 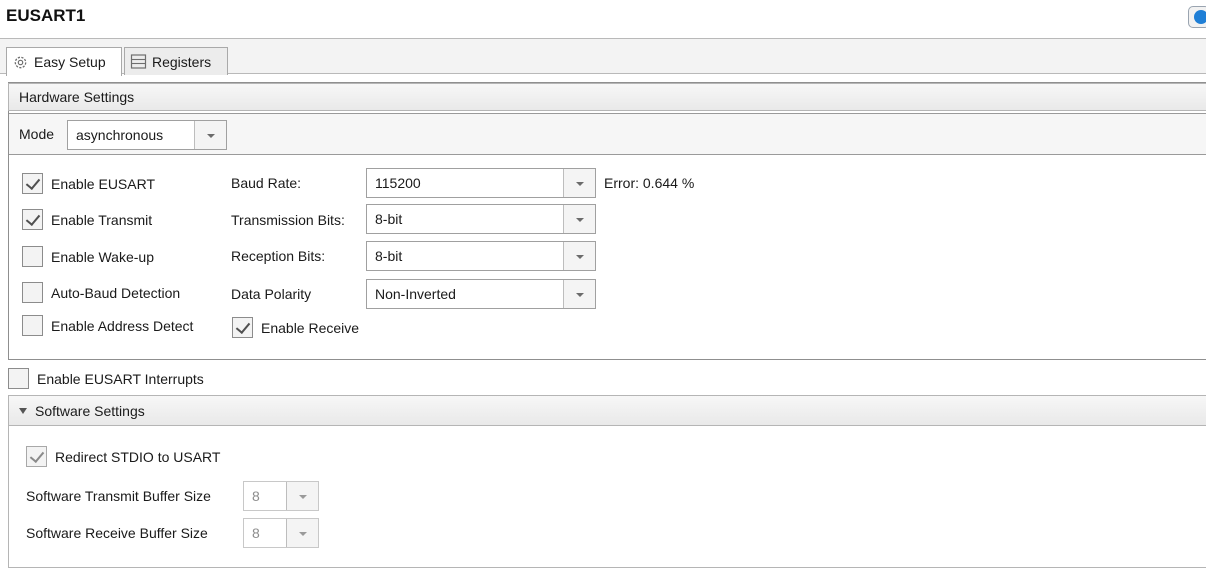 I want to click on baud-rate-label: Baud Rate:, so click(x=266, y=183).